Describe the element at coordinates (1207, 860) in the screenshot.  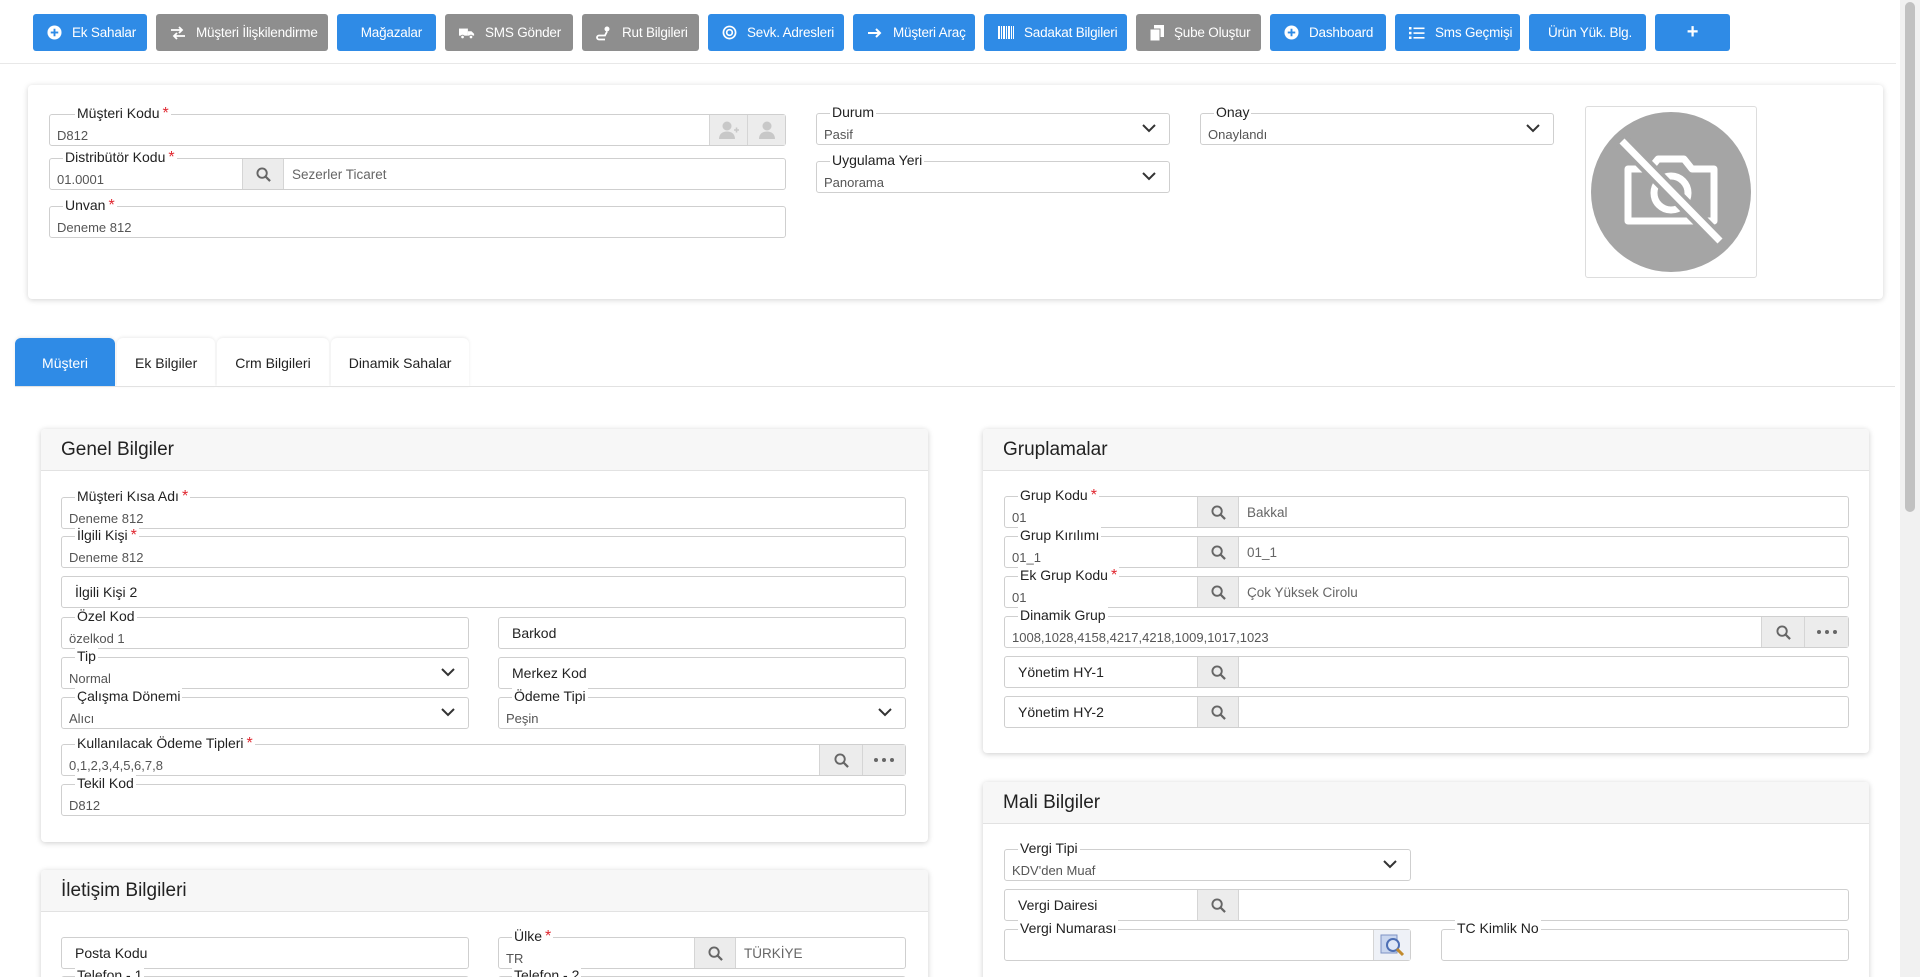
I see `vergi-tipi-select: Vergi Tipi KDV'den Muaf` at that location.